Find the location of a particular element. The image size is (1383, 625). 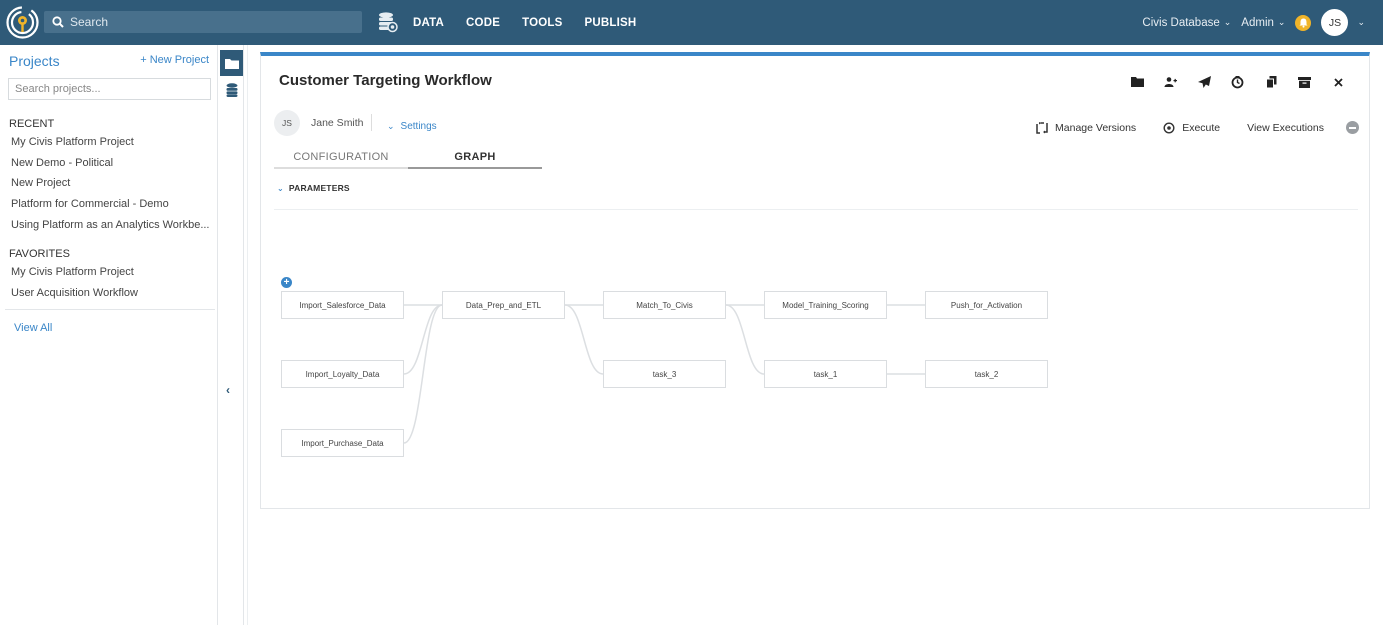

database-label: Civis Database is located at coordinates (1181, 22).